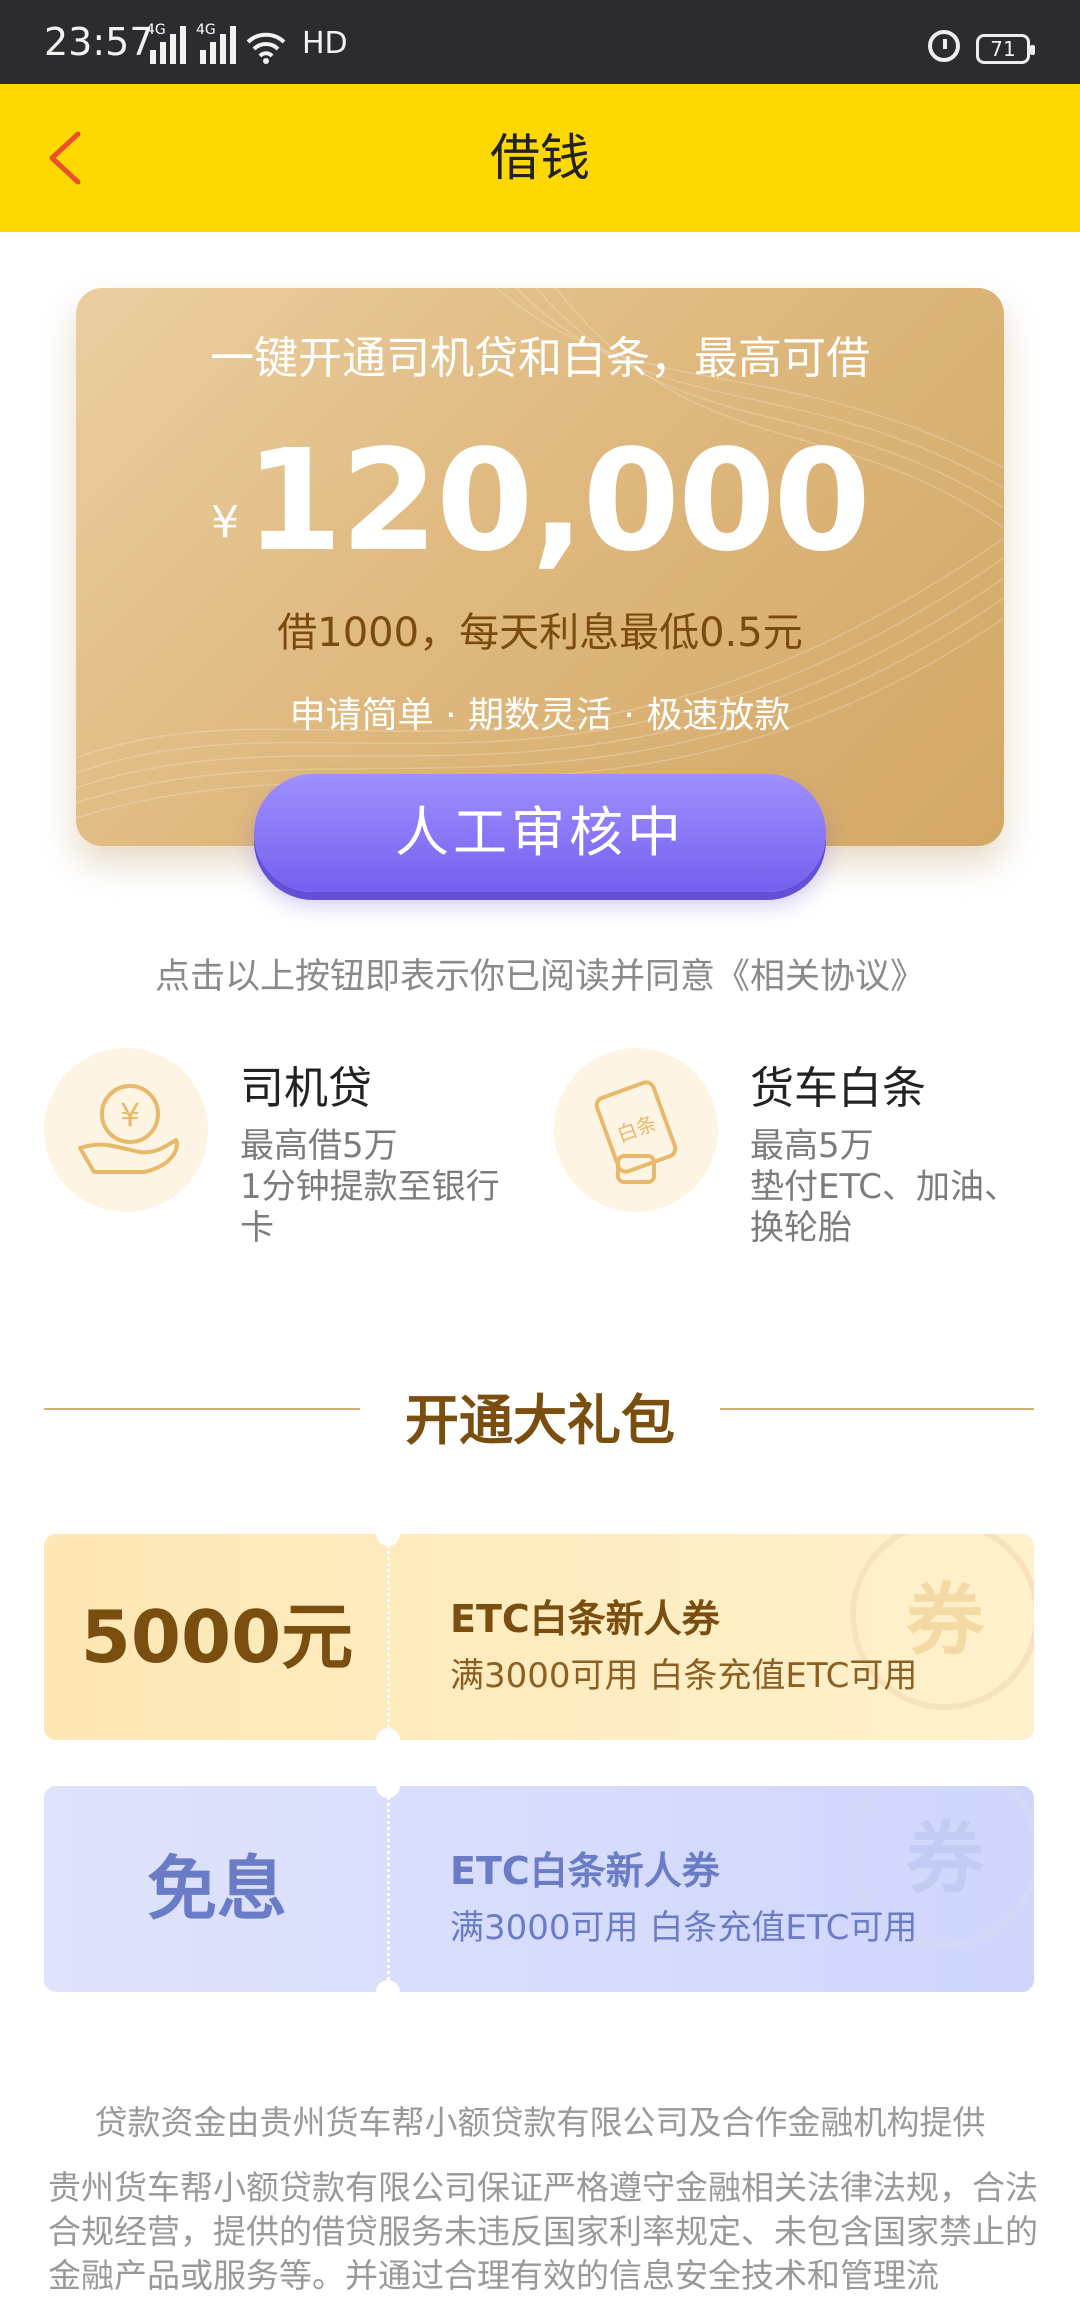 The image size is (1080, 2298). I want to click on wifi-icon, so click(266, 48).